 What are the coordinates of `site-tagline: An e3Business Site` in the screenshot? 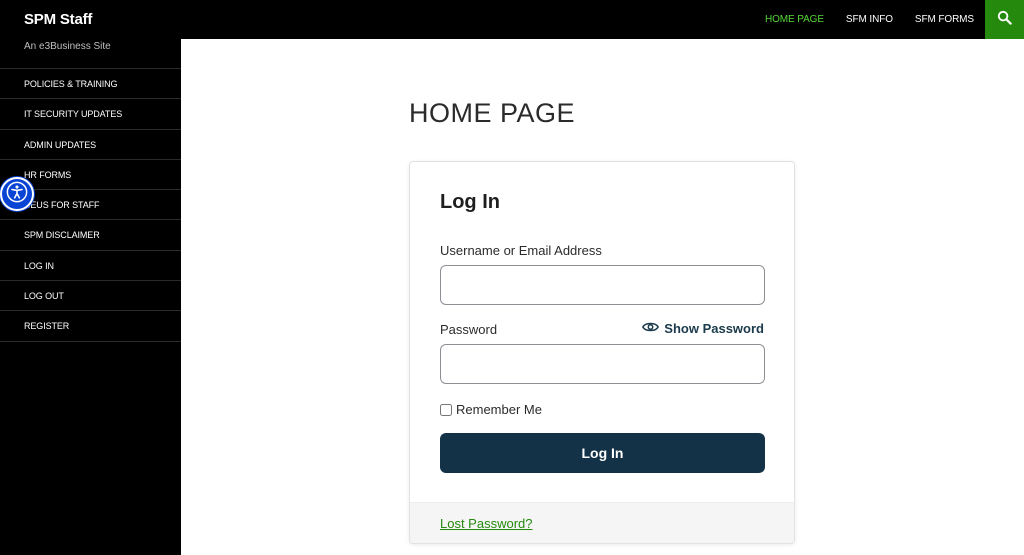 It's located at (67, 46).